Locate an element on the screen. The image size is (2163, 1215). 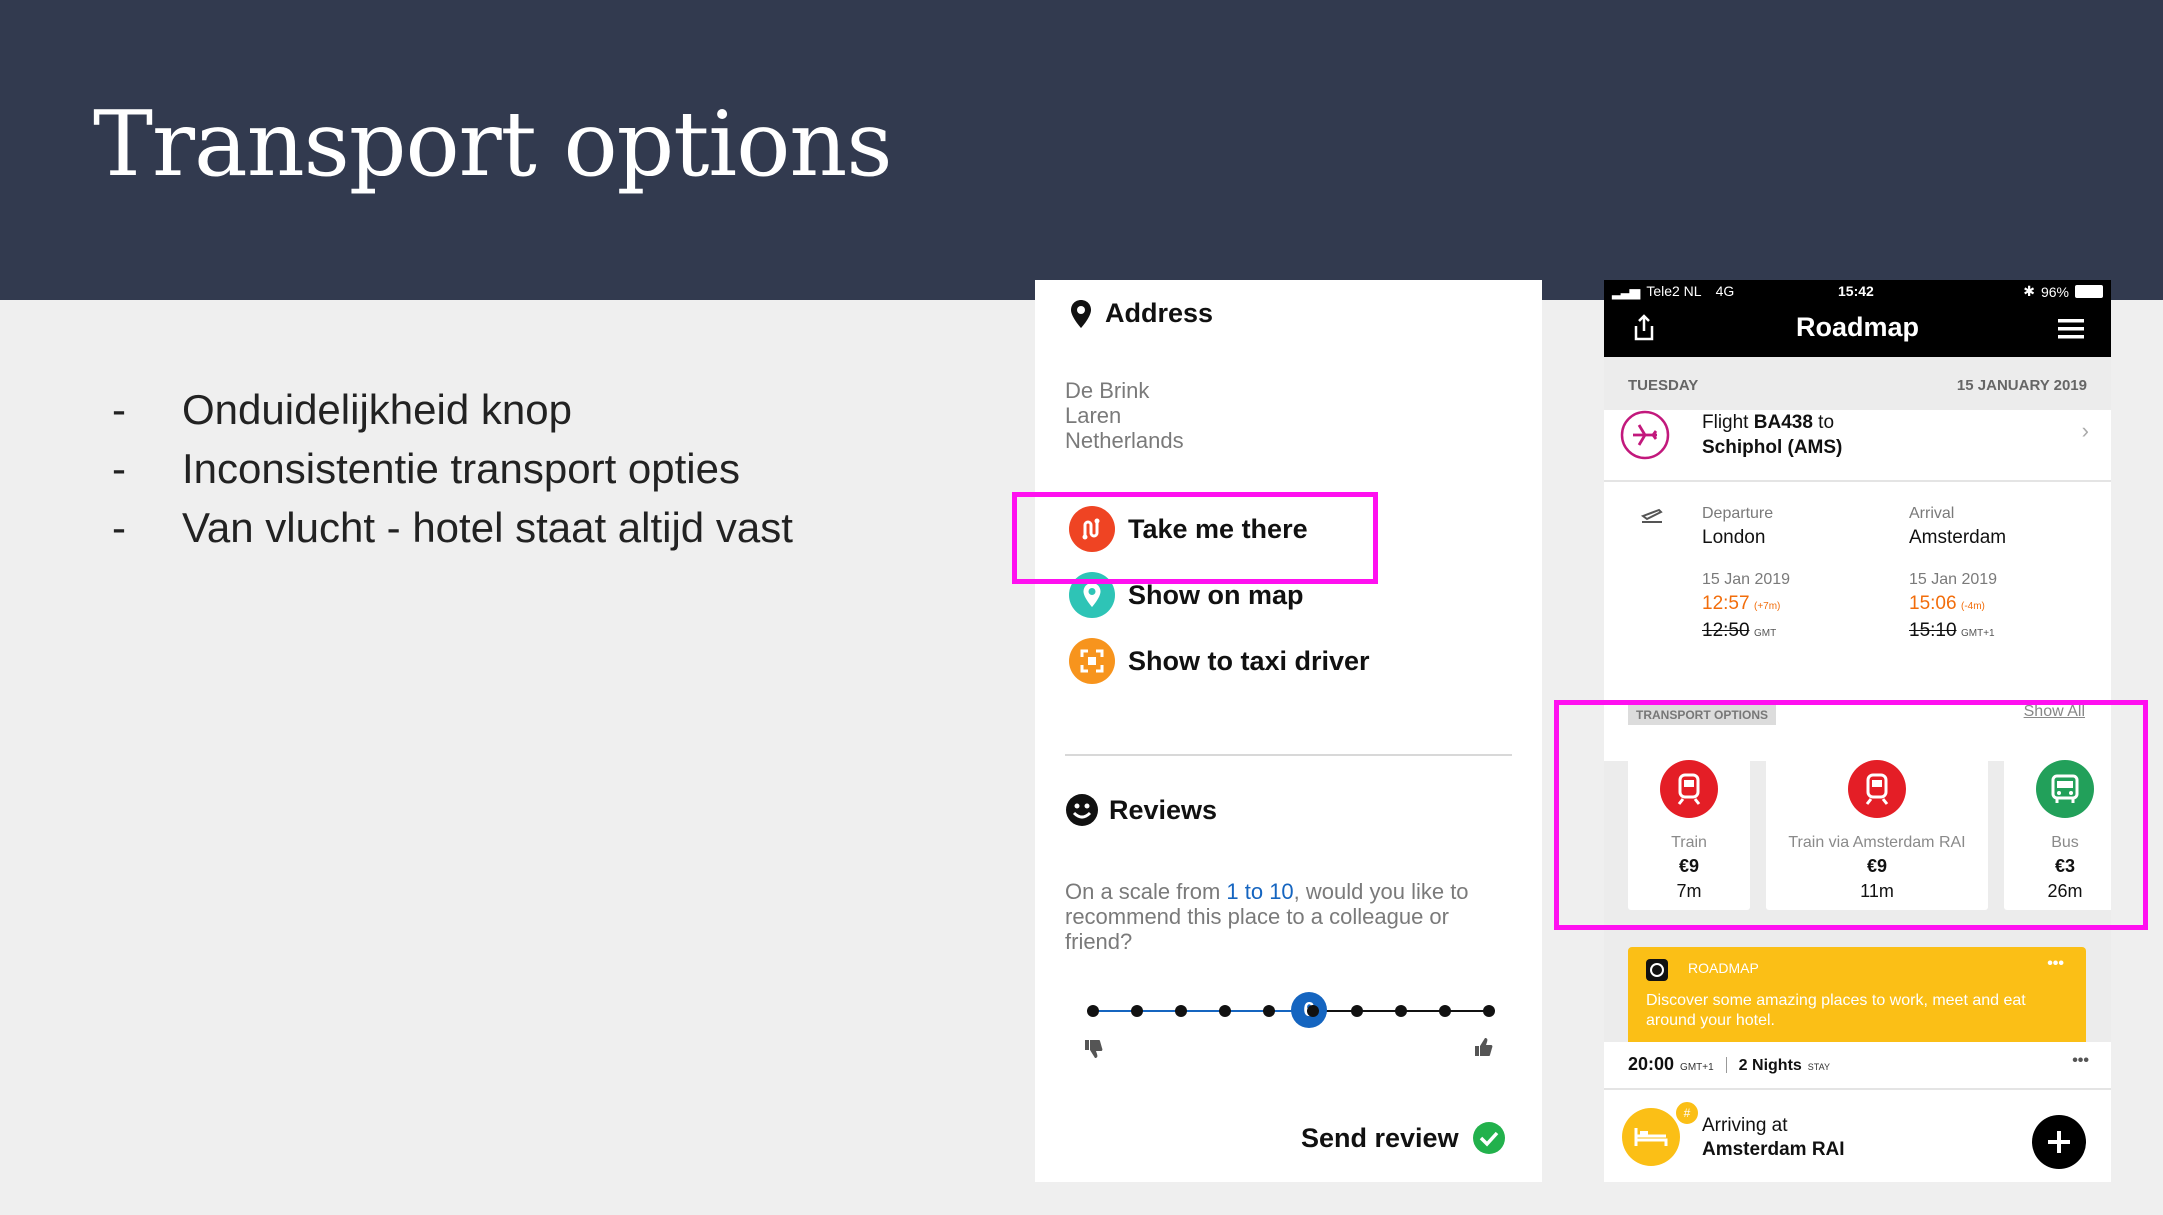
network-type: 4G is located at coordinates (1725, 291).